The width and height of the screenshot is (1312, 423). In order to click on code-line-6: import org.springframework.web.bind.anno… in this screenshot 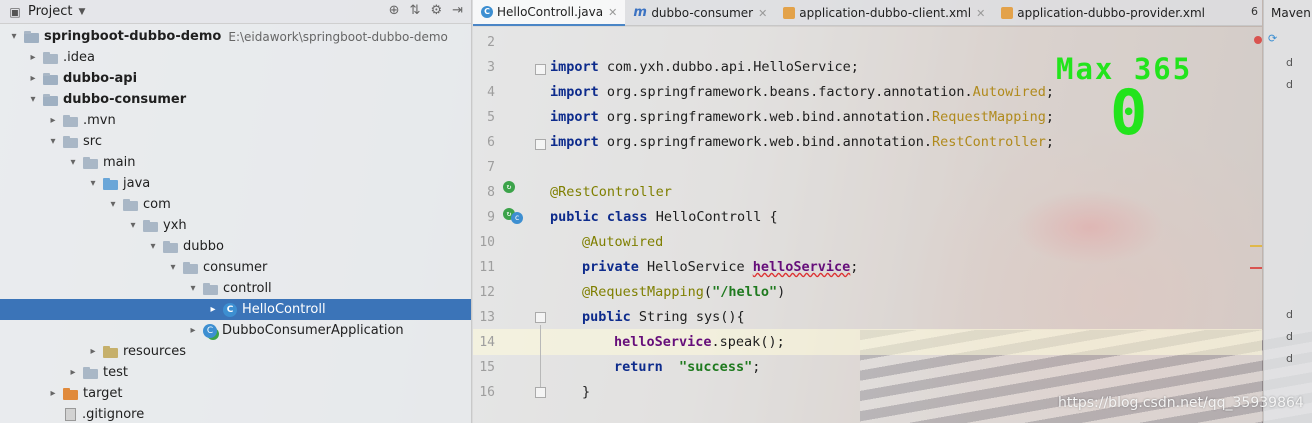, I will do `click(802, 142)`.